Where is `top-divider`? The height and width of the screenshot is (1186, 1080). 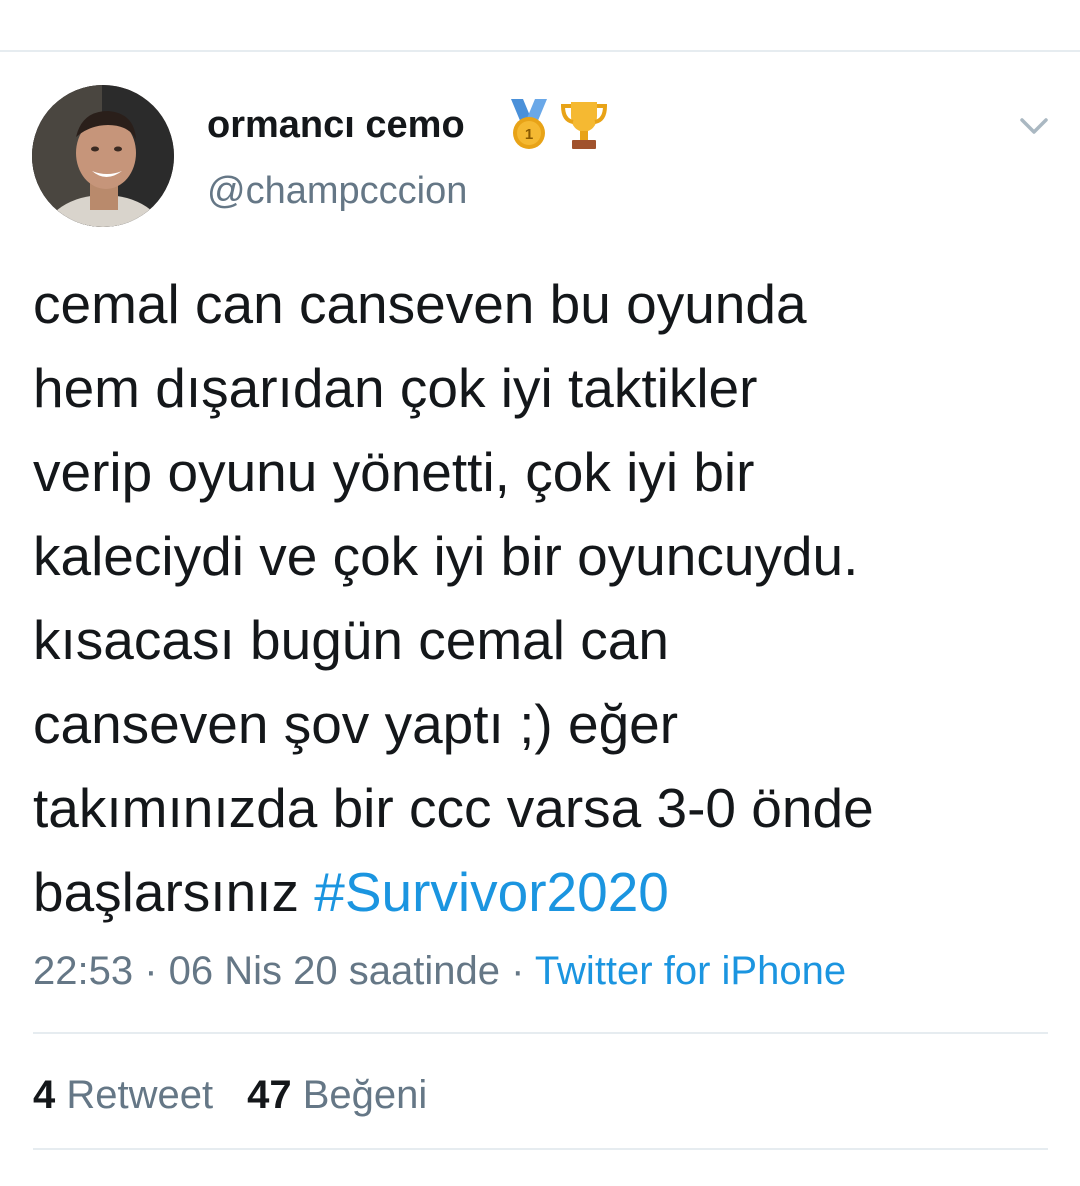 top-divider is located at coordinates (540, 51).